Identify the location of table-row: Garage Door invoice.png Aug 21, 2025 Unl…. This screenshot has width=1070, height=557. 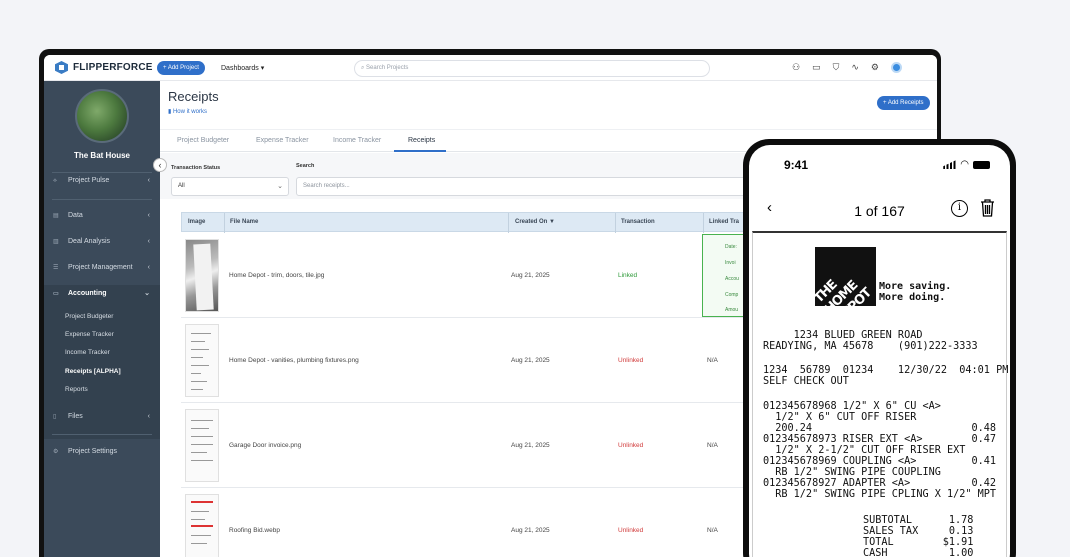
(481, 445).